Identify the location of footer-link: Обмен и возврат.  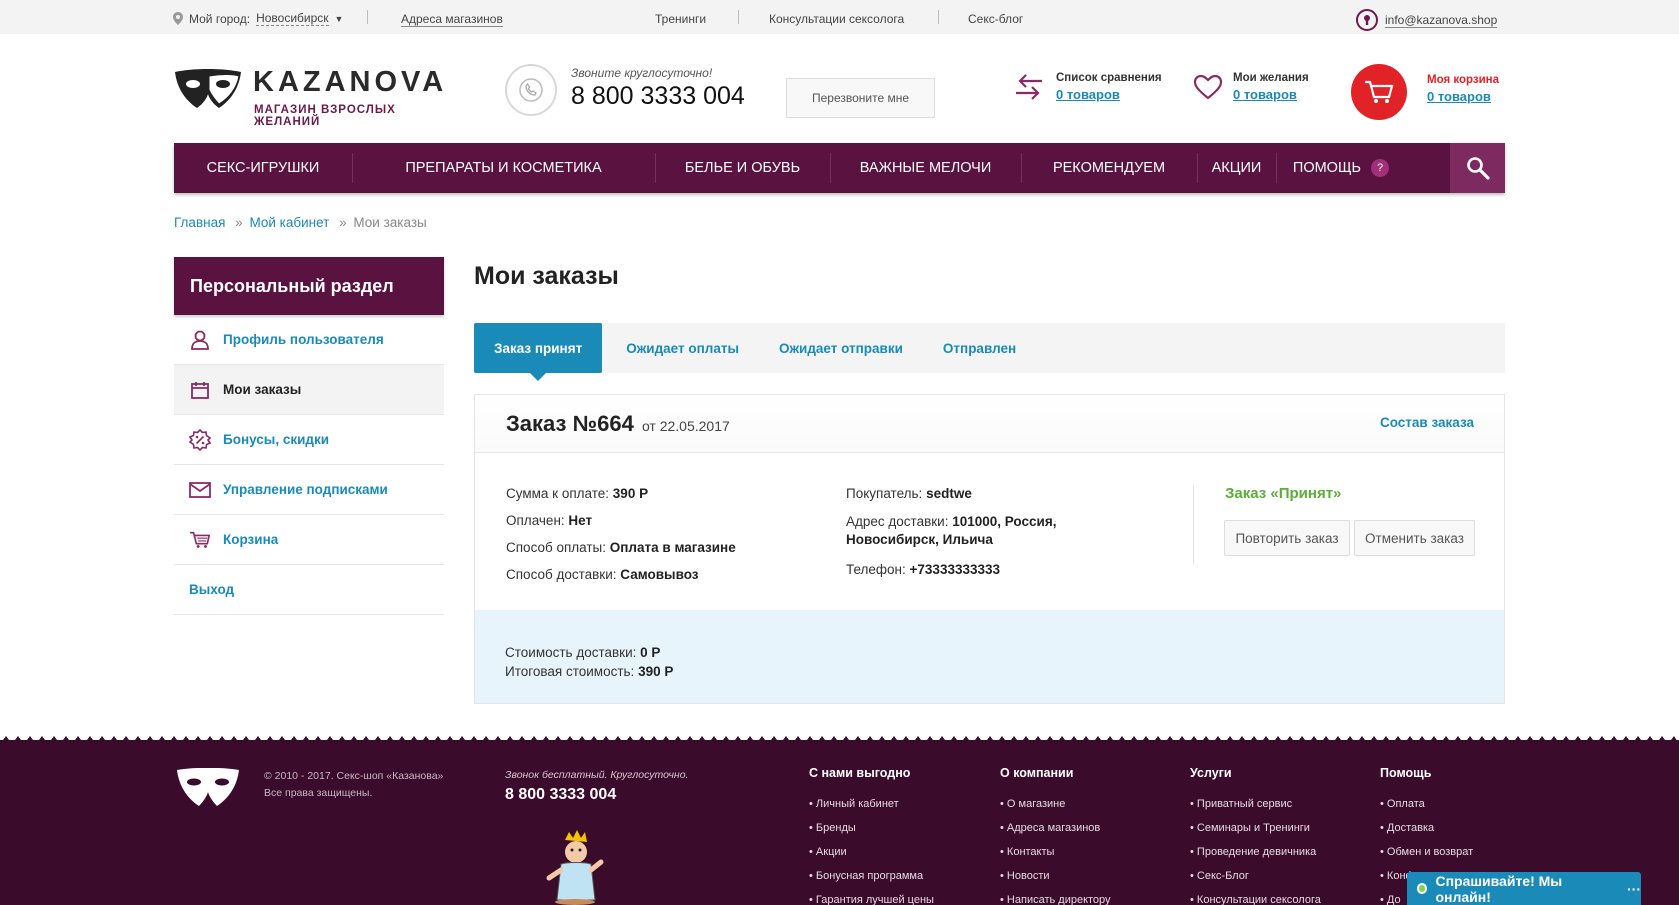
(1439, 852).